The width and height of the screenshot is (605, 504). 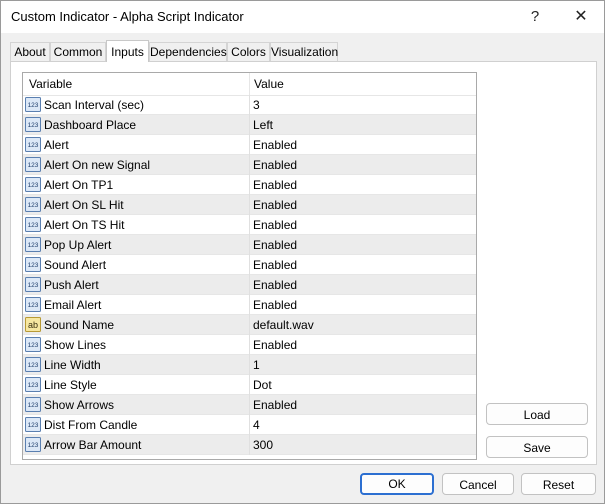 I want to click on close-button: ✕, so click(x=581, y=17).